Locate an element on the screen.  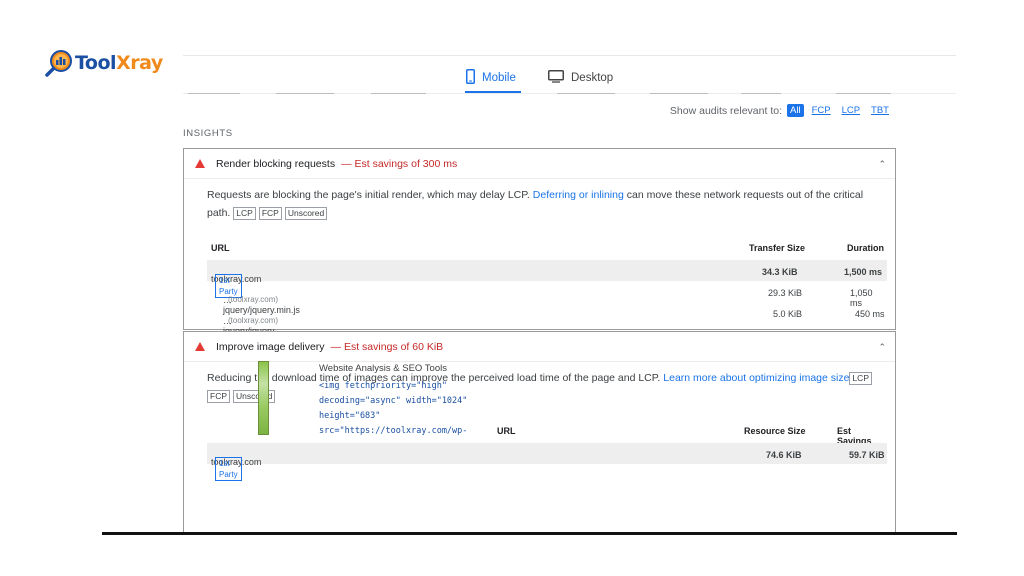
tab-mobile-label: Mobile is located at coordinates (499, 78).